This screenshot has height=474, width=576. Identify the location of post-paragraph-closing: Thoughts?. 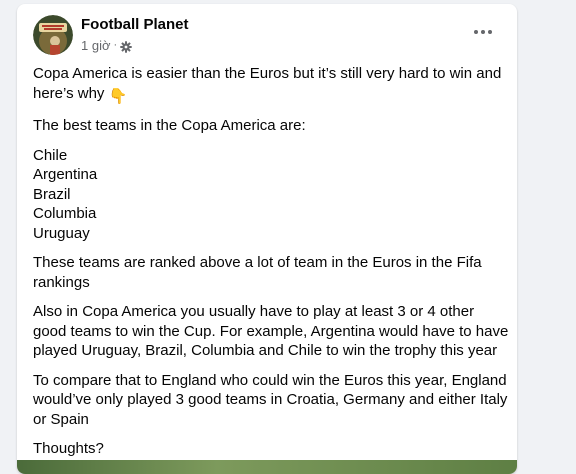
(68, 448).